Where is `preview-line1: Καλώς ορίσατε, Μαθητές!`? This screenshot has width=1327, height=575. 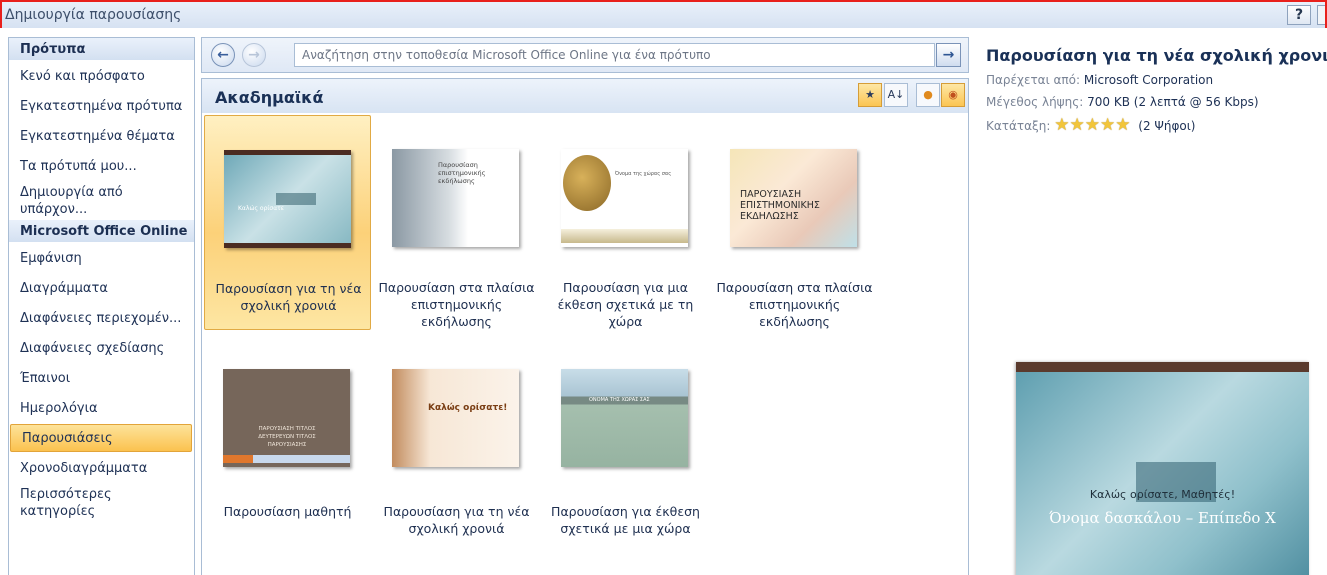 preview-line1: Καλώς ορίσατε, Μαθητές! is located at coordinates (1162, 494).